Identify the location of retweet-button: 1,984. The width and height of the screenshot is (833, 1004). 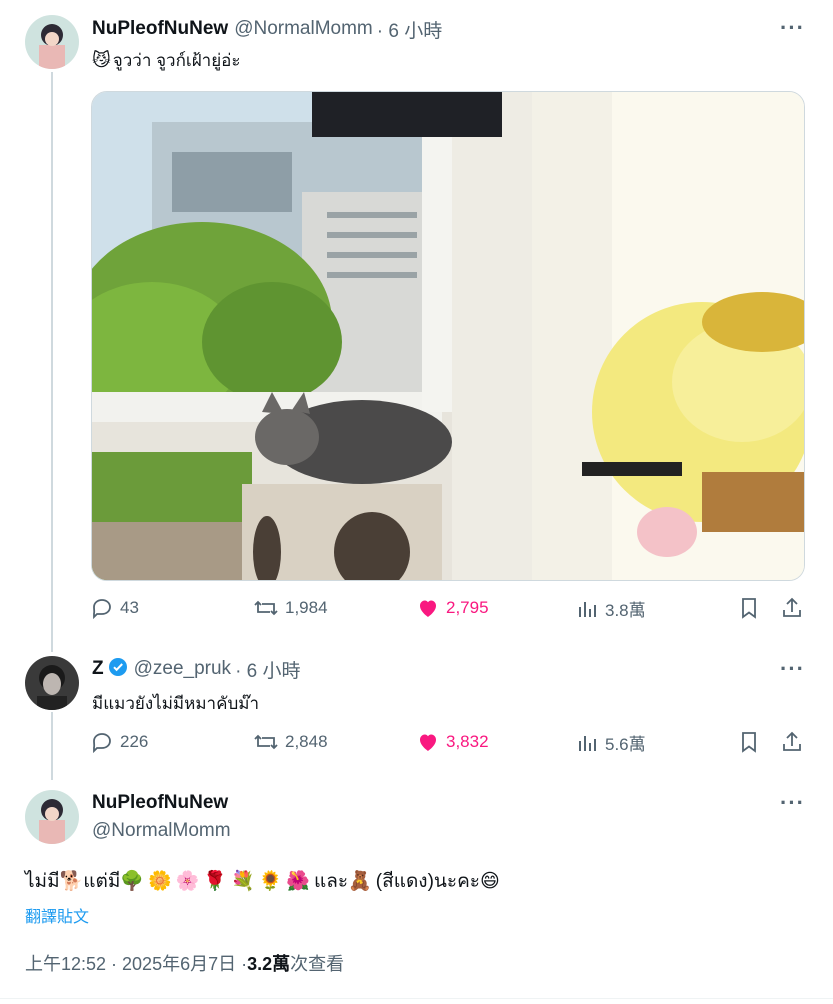
(290, 608).